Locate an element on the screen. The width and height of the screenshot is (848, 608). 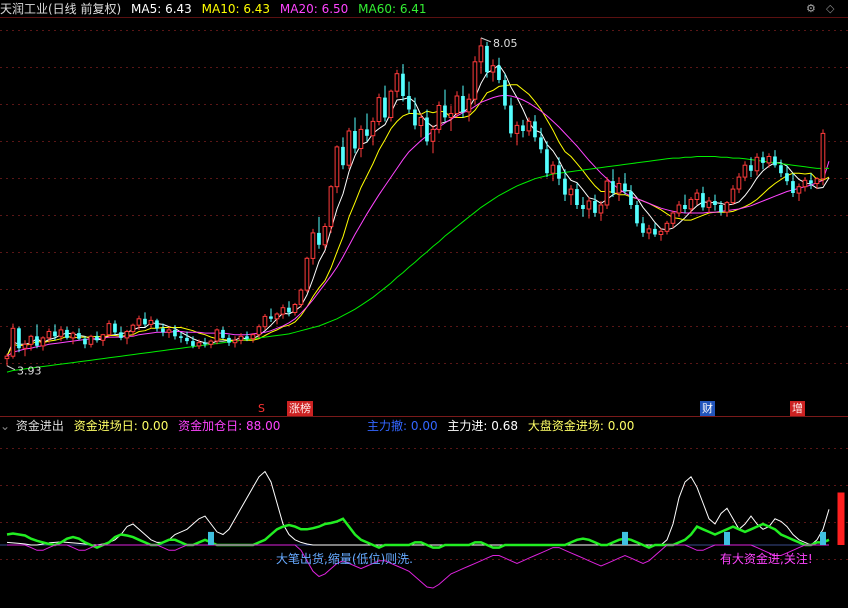
sub-chart-header-right: 主力撤: 0.00 主力进: 0.68 大盘资金进场: 0.00 is located at coordinates (503, 426).